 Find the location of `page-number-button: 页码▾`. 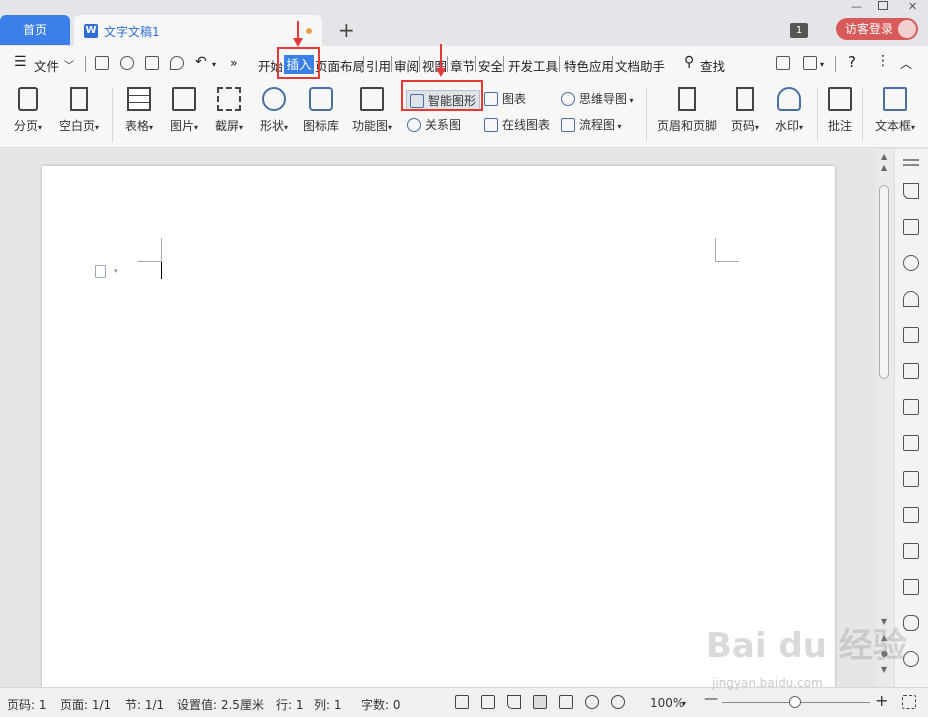

page-number-button: 页码▾ is located at coordinates (745, 110).